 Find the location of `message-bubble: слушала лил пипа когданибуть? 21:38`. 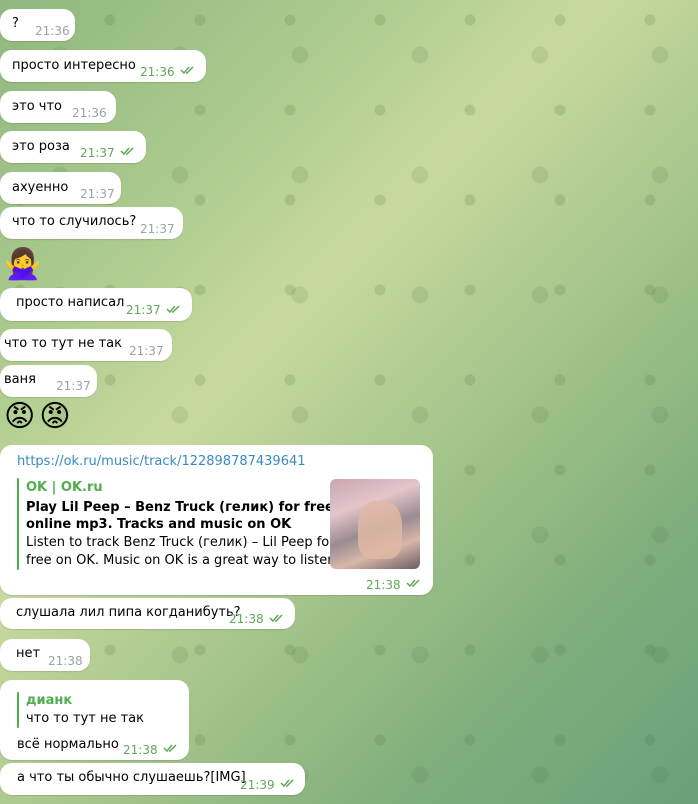

message-bubble: слушала лил пипа когданибуть? 21:38 is located at coordinates (147, 613).